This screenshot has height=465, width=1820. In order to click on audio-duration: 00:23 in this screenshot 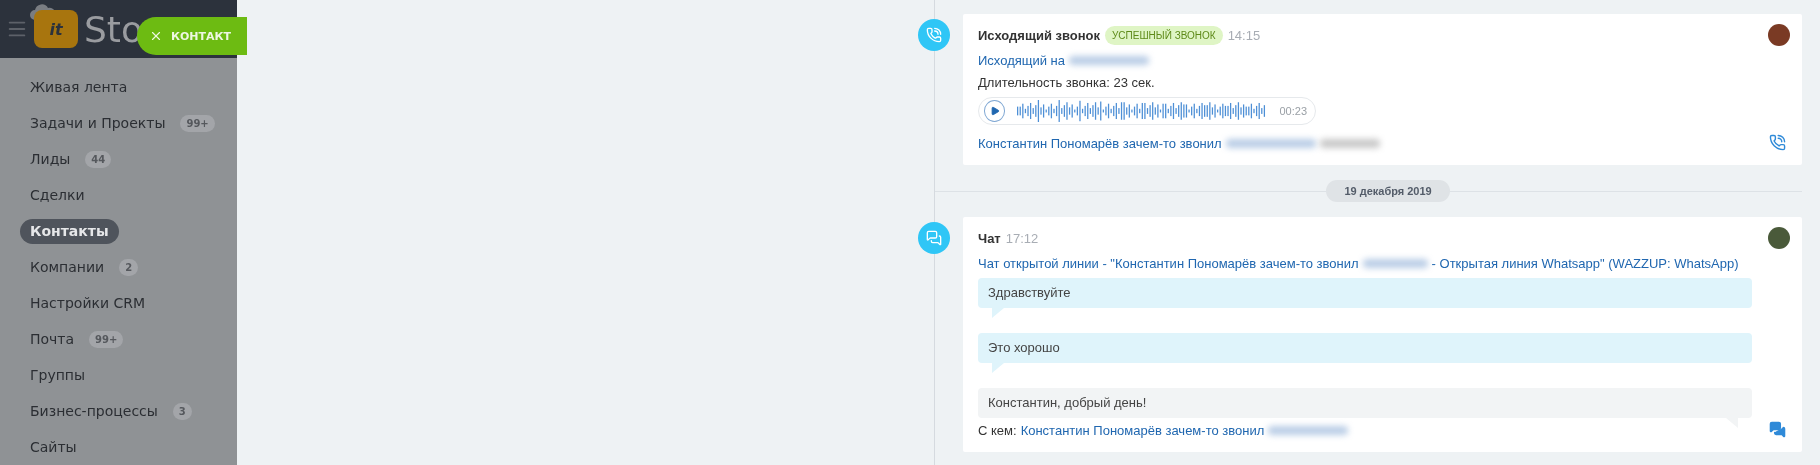, I will do `click(1293, 111)`.